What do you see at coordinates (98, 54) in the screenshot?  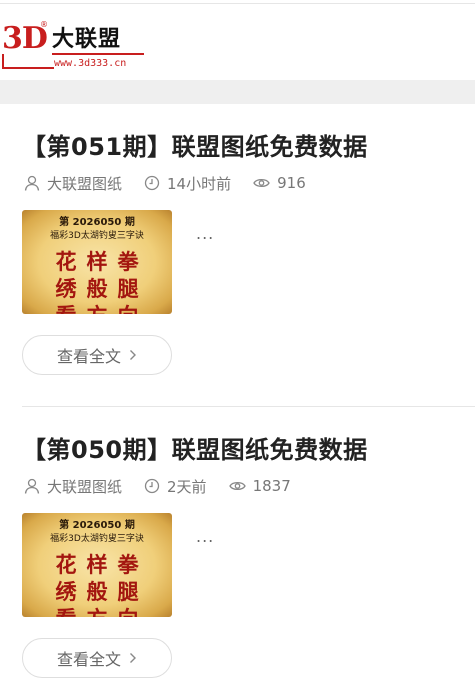 I see `logo-underline` at bounding box center [98, 54].